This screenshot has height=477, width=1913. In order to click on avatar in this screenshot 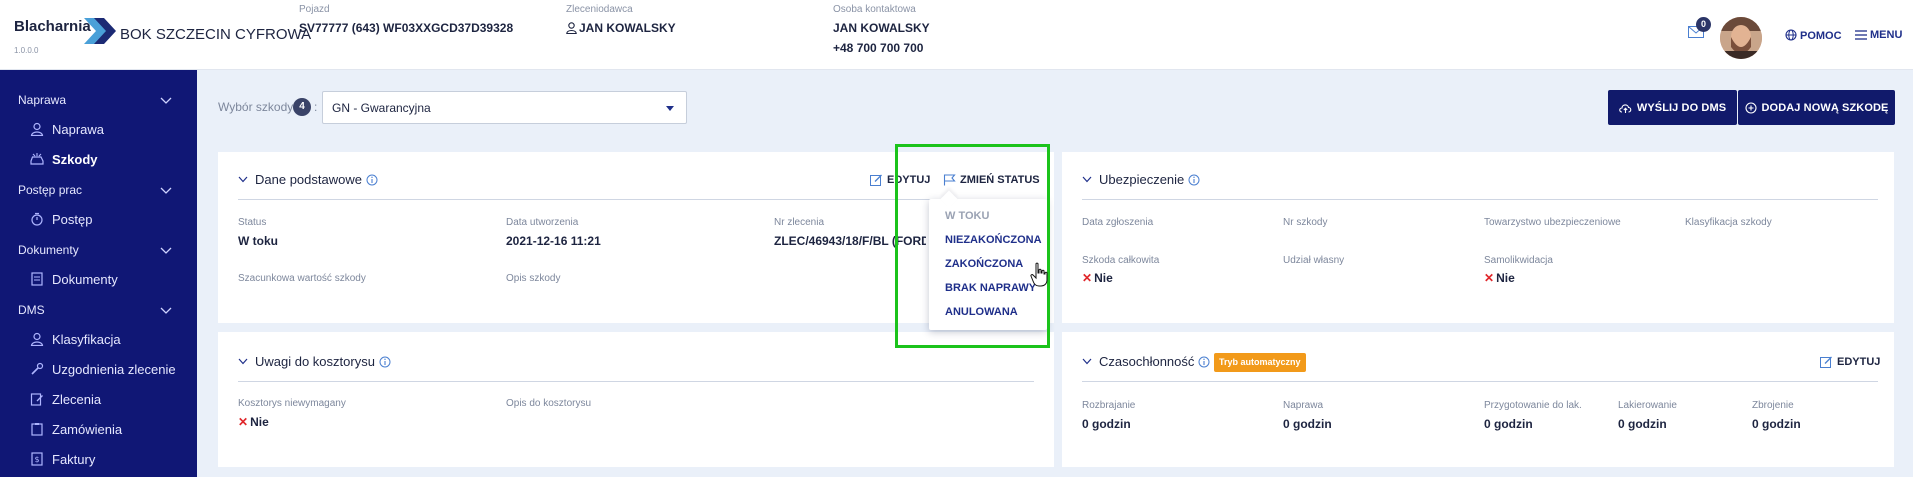, I will do `click(1741, 38)`.